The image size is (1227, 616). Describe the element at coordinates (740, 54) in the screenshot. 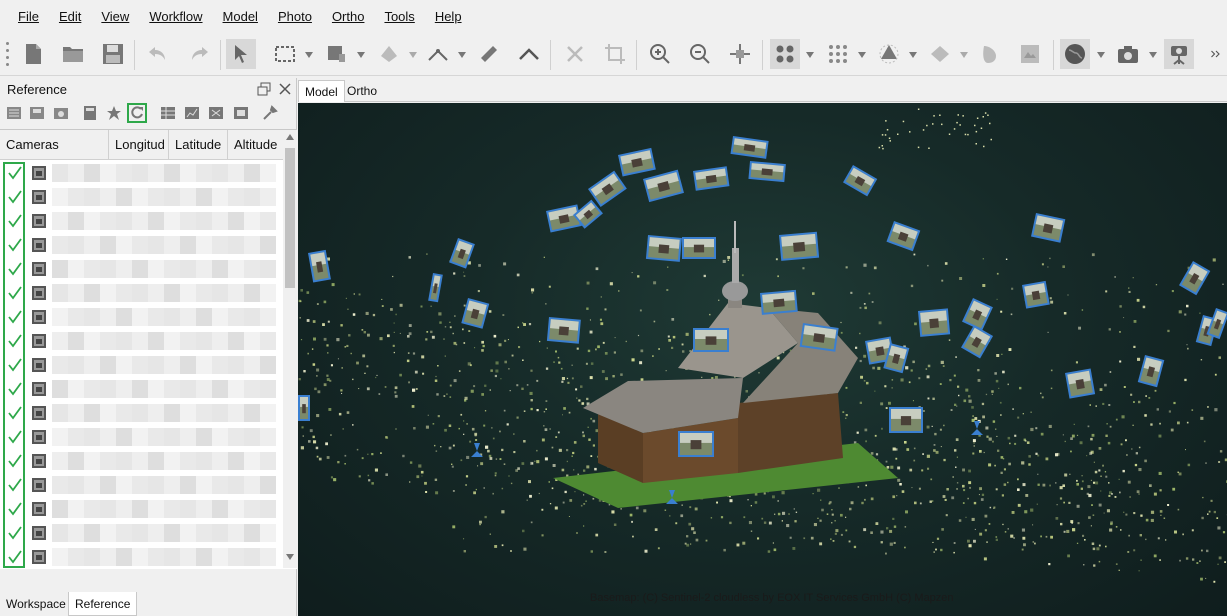

I see `reset-view-button` at that location.